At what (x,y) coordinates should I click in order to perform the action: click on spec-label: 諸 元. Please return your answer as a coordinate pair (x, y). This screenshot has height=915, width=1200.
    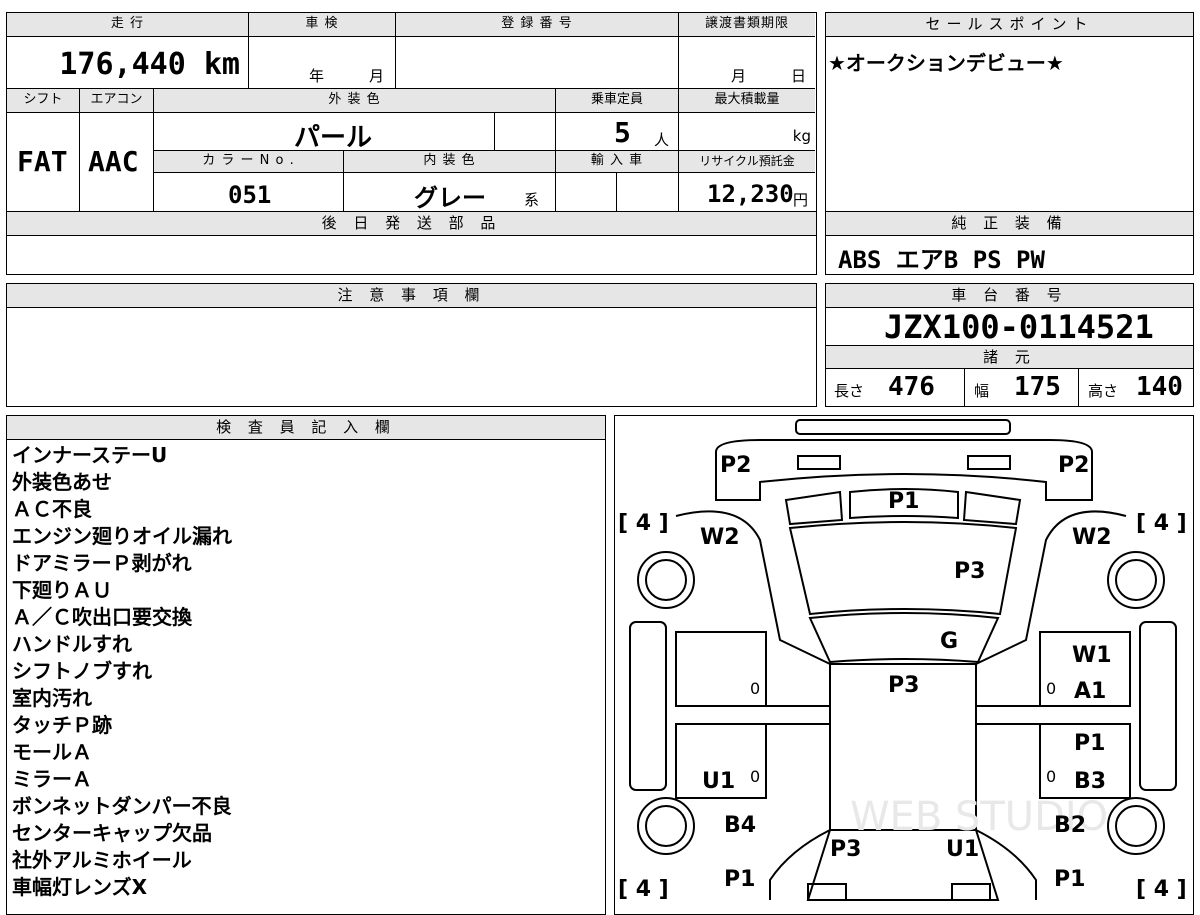
    Looking at the image, I should click on (1009, 357).